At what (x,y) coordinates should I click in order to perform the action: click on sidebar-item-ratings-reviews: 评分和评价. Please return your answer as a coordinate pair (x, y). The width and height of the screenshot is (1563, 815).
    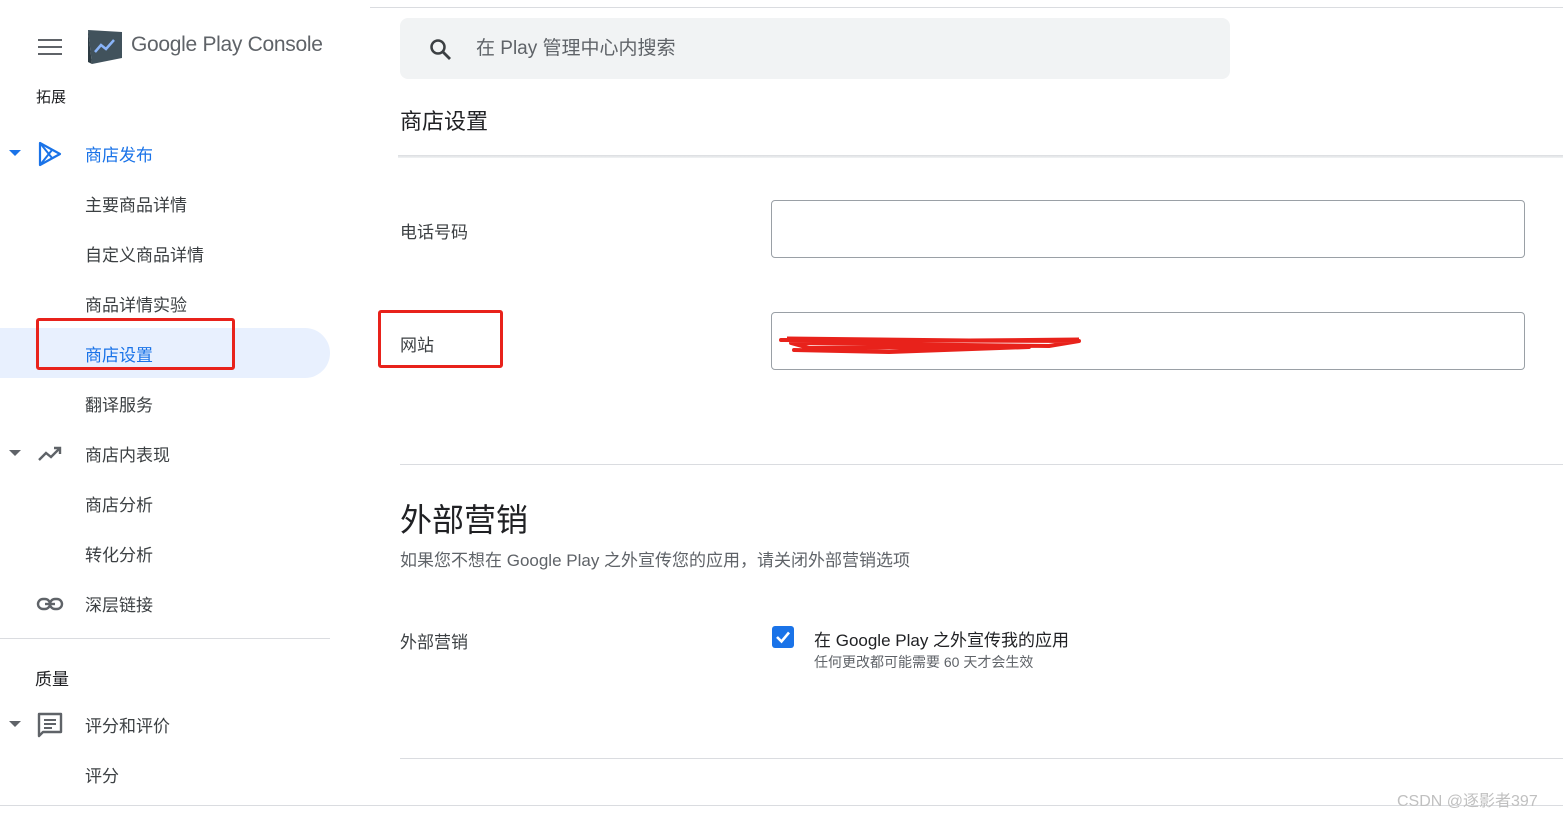
    Looking at the image, I should click on (165, 724).